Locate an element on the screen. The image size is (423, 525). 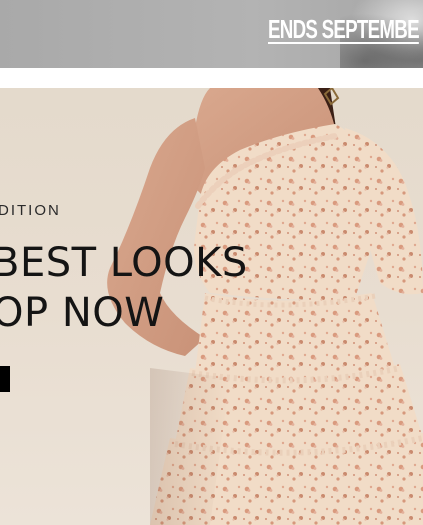
hero-headline-line-1: BEST LOOKS is located at coordinates (124, 263).